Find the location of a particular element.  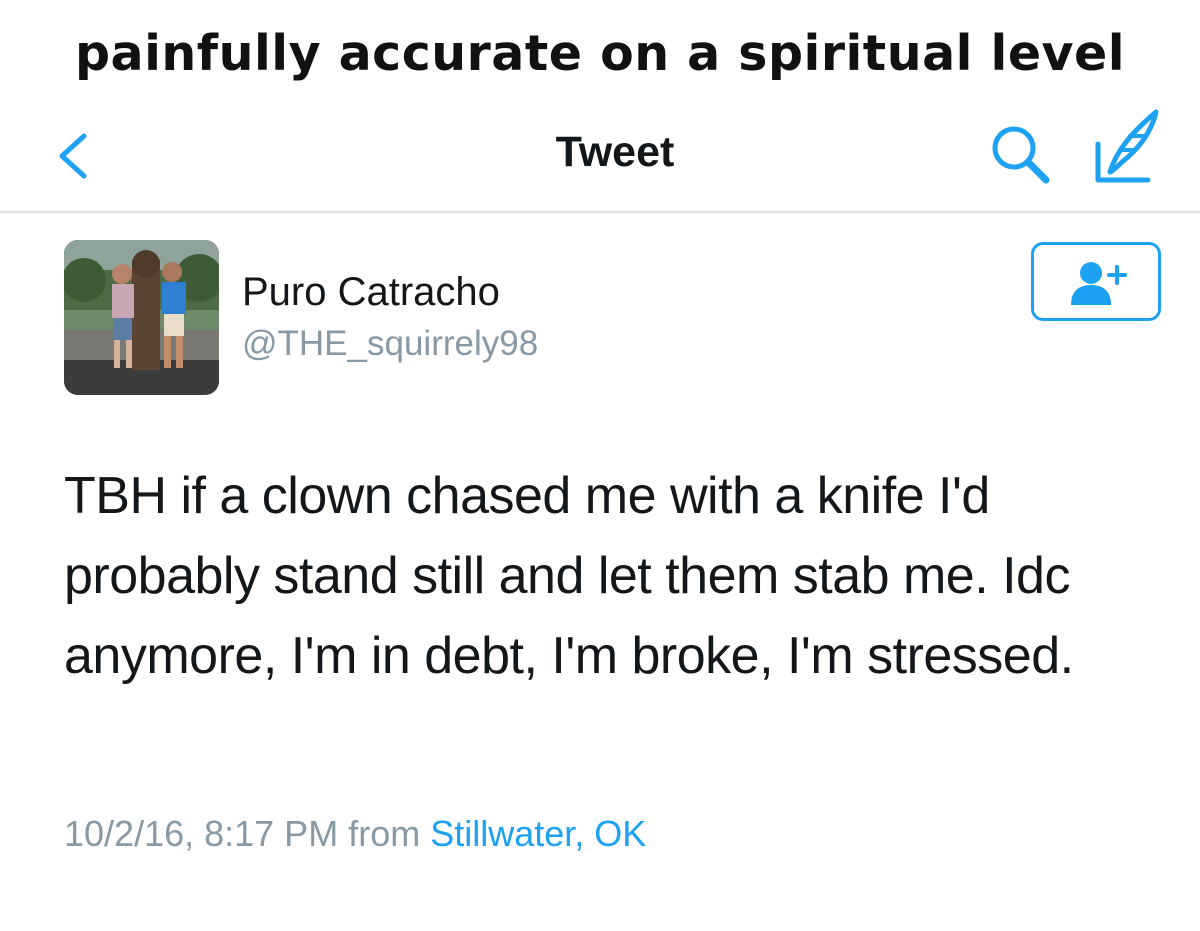

compose-icon is located at coordinates (1127, 146).